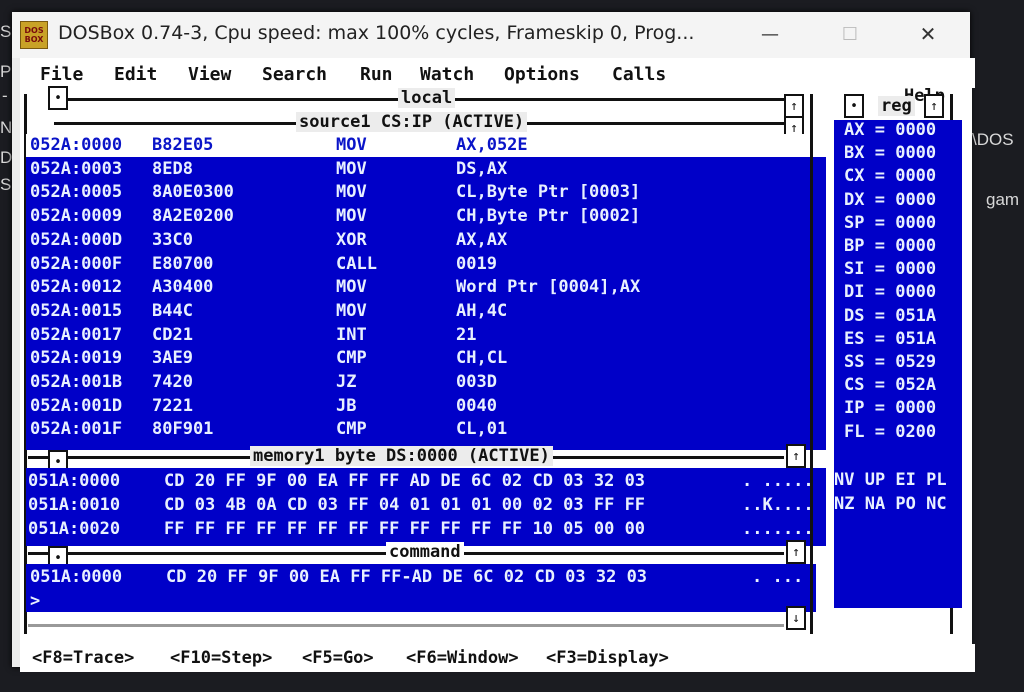 This screenshot has width=1024, height=692. What do you see at coordinates (426, 145) in the screenshot?
I see `source-line: 052A:0000 B82E05 MOV AX,052E` at bounding box center [426, 145].